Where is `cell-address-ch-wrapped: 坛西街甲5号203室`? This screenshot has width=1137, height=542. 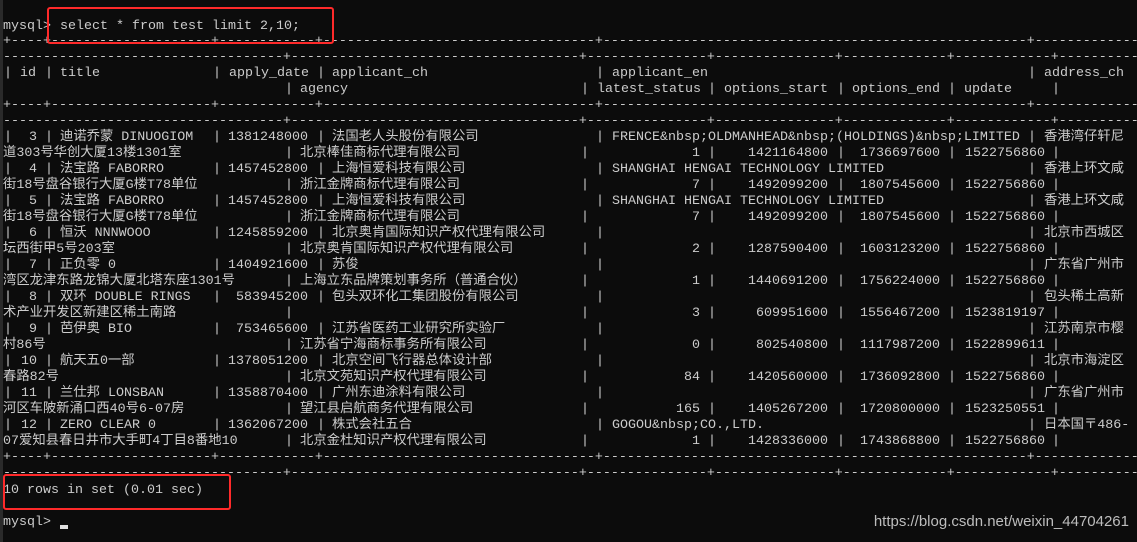
cell-address-ch-wrapped: 坛西街甲5号203室 is located at coordinates (59, 249).